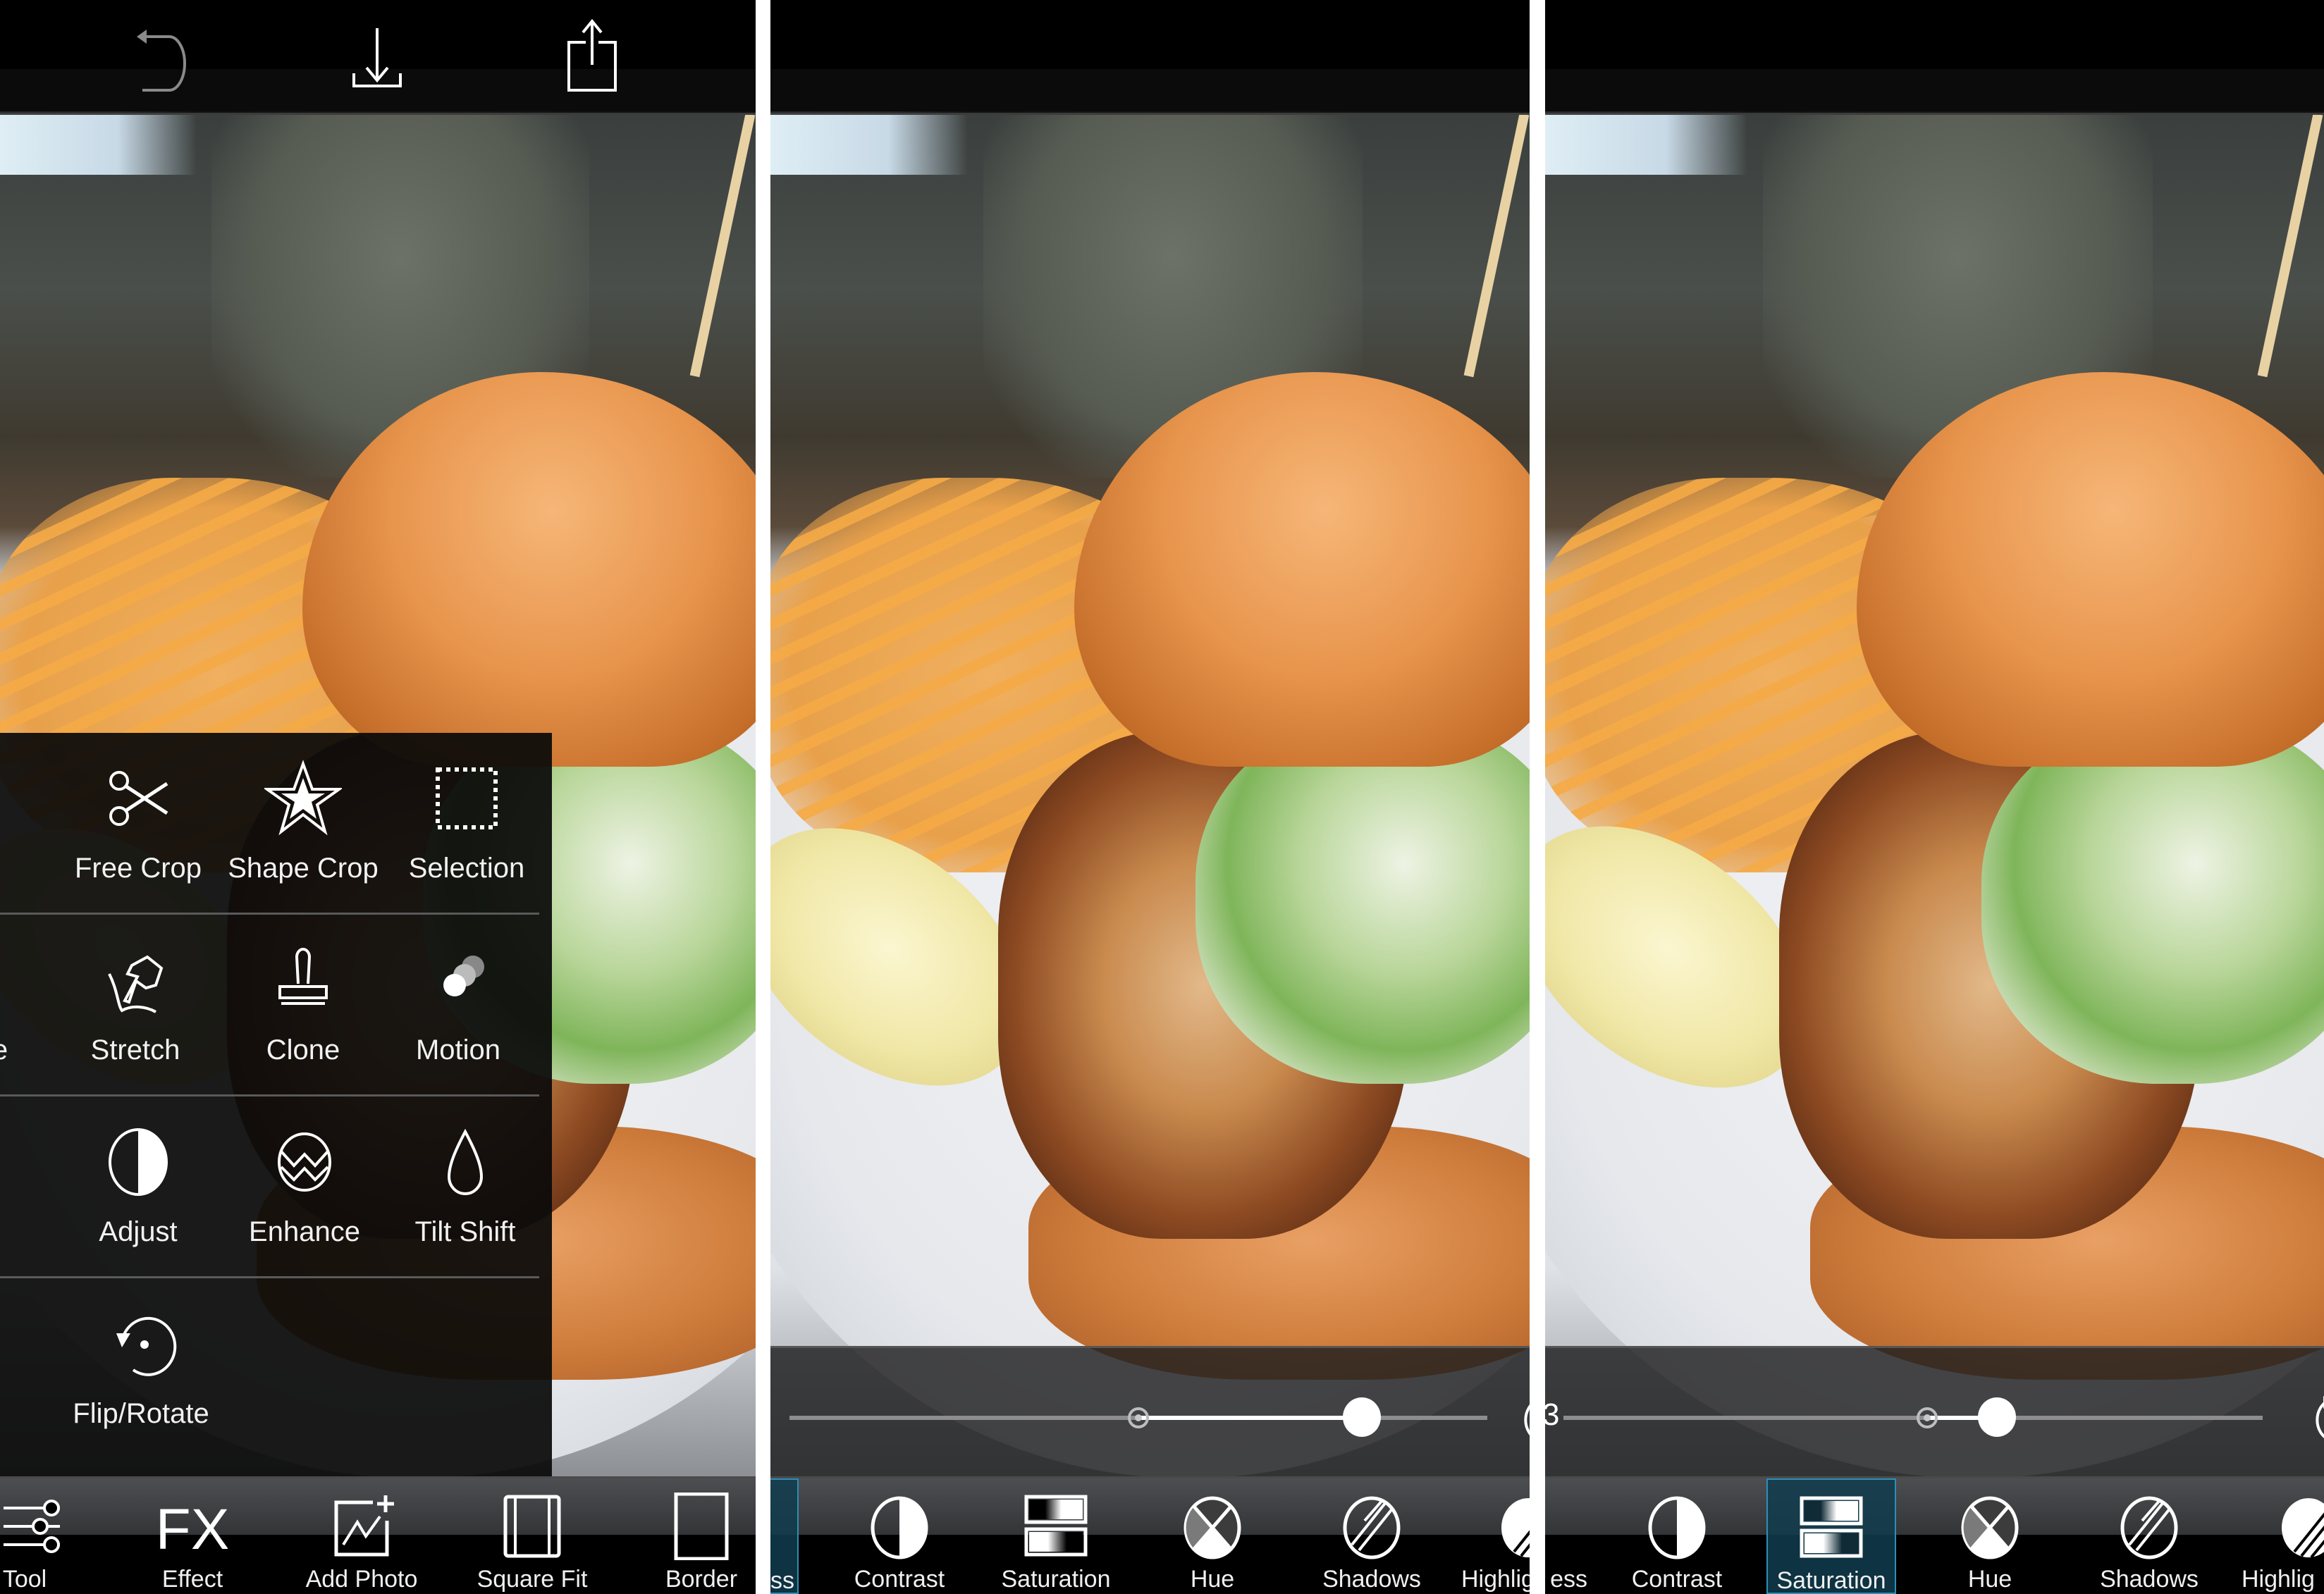 Image resolution: width=2324 pixels, height=1594 pixels. Describe the element at coordinates (377, 57) in the screenshot. I see `download-icon` at that location.